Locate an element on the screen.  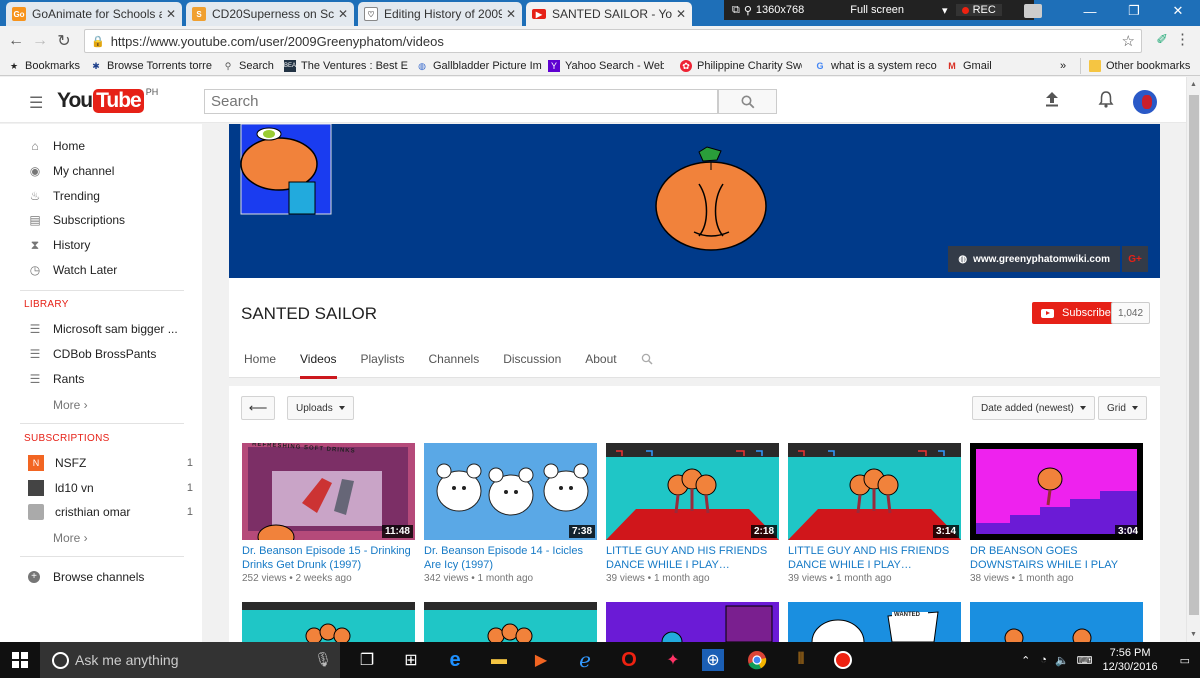
windows-start-icon is located at coordinates (20, 660).